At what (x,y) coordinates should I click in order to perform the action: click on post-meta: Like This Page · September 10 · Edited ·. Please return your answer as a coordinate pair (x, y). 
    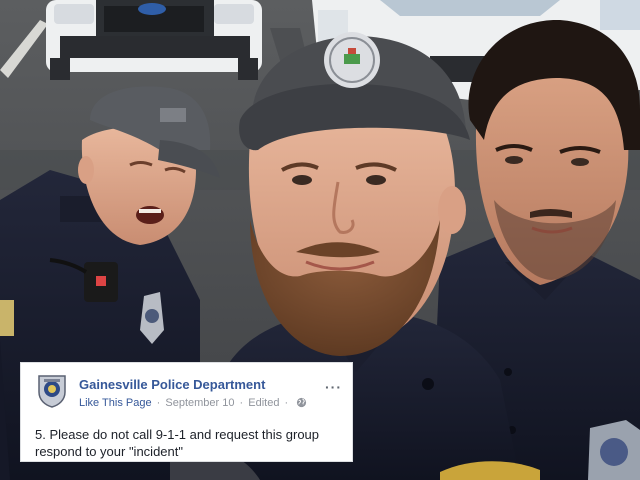
    Looking at the image, I should click on (193, 404).